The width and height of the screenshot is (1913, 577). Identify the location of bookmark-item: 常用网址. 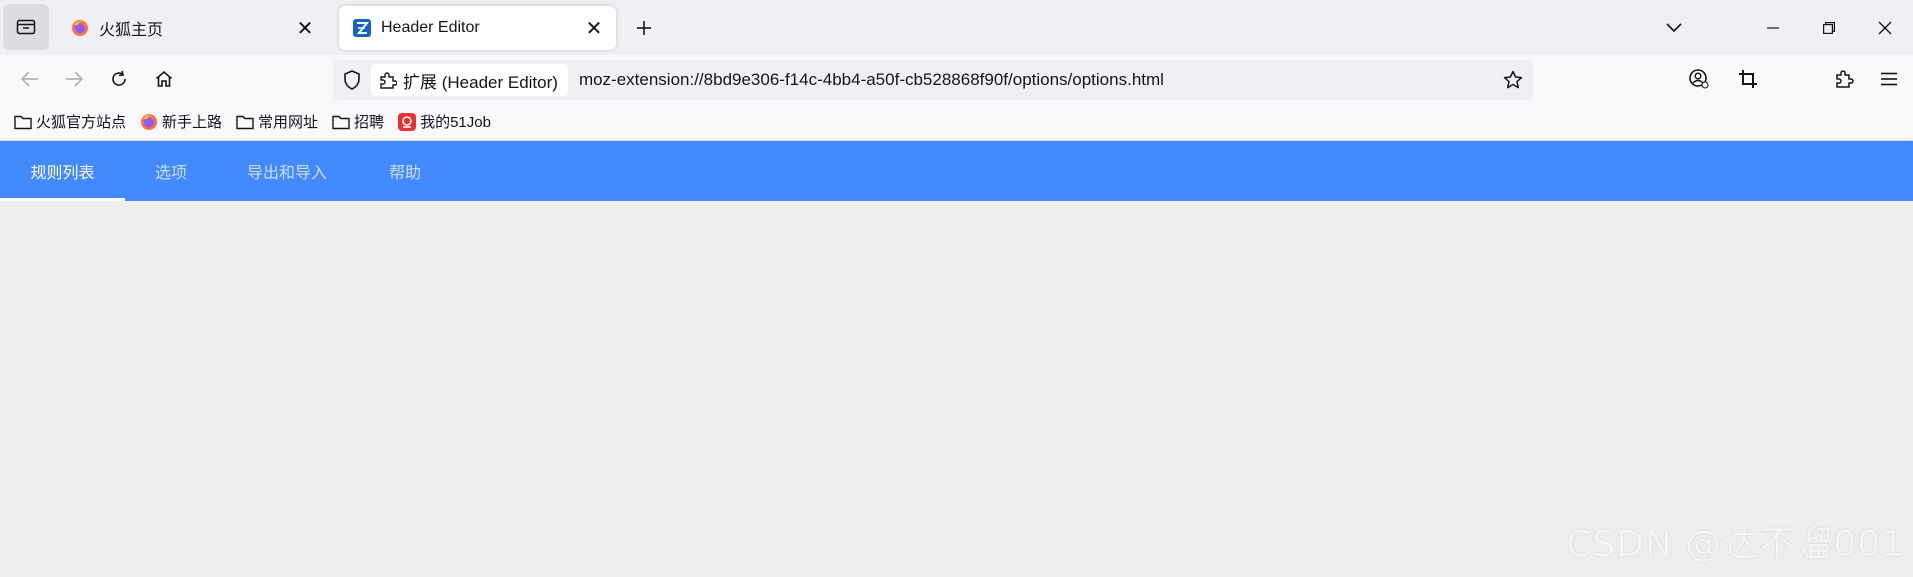
(277, 121).